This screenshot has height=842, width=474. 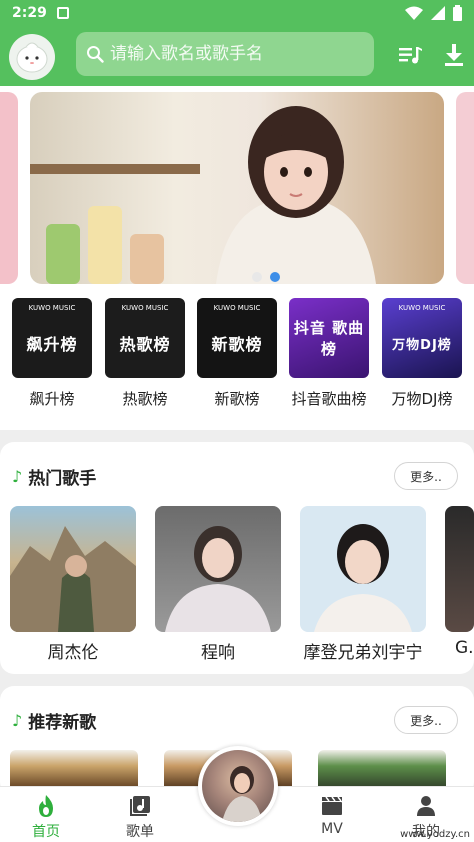 I want to click on mascot-icon, so click(x=32, y=57).